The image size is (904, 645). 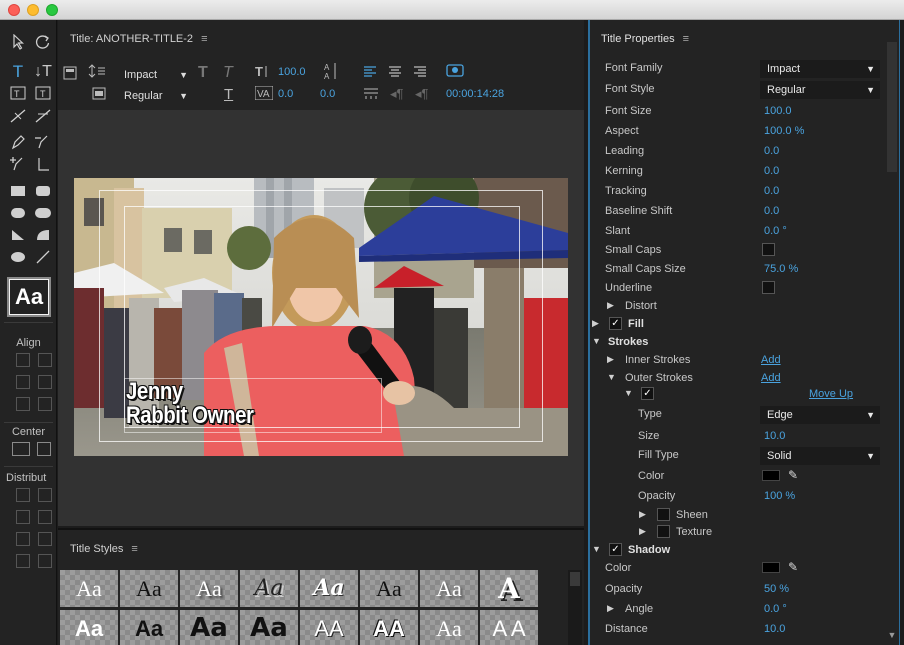 What do you see at coordinates (327, 94) in the screenshot?
I see `leading-value: 0.0` at bounding box center [327, 94].